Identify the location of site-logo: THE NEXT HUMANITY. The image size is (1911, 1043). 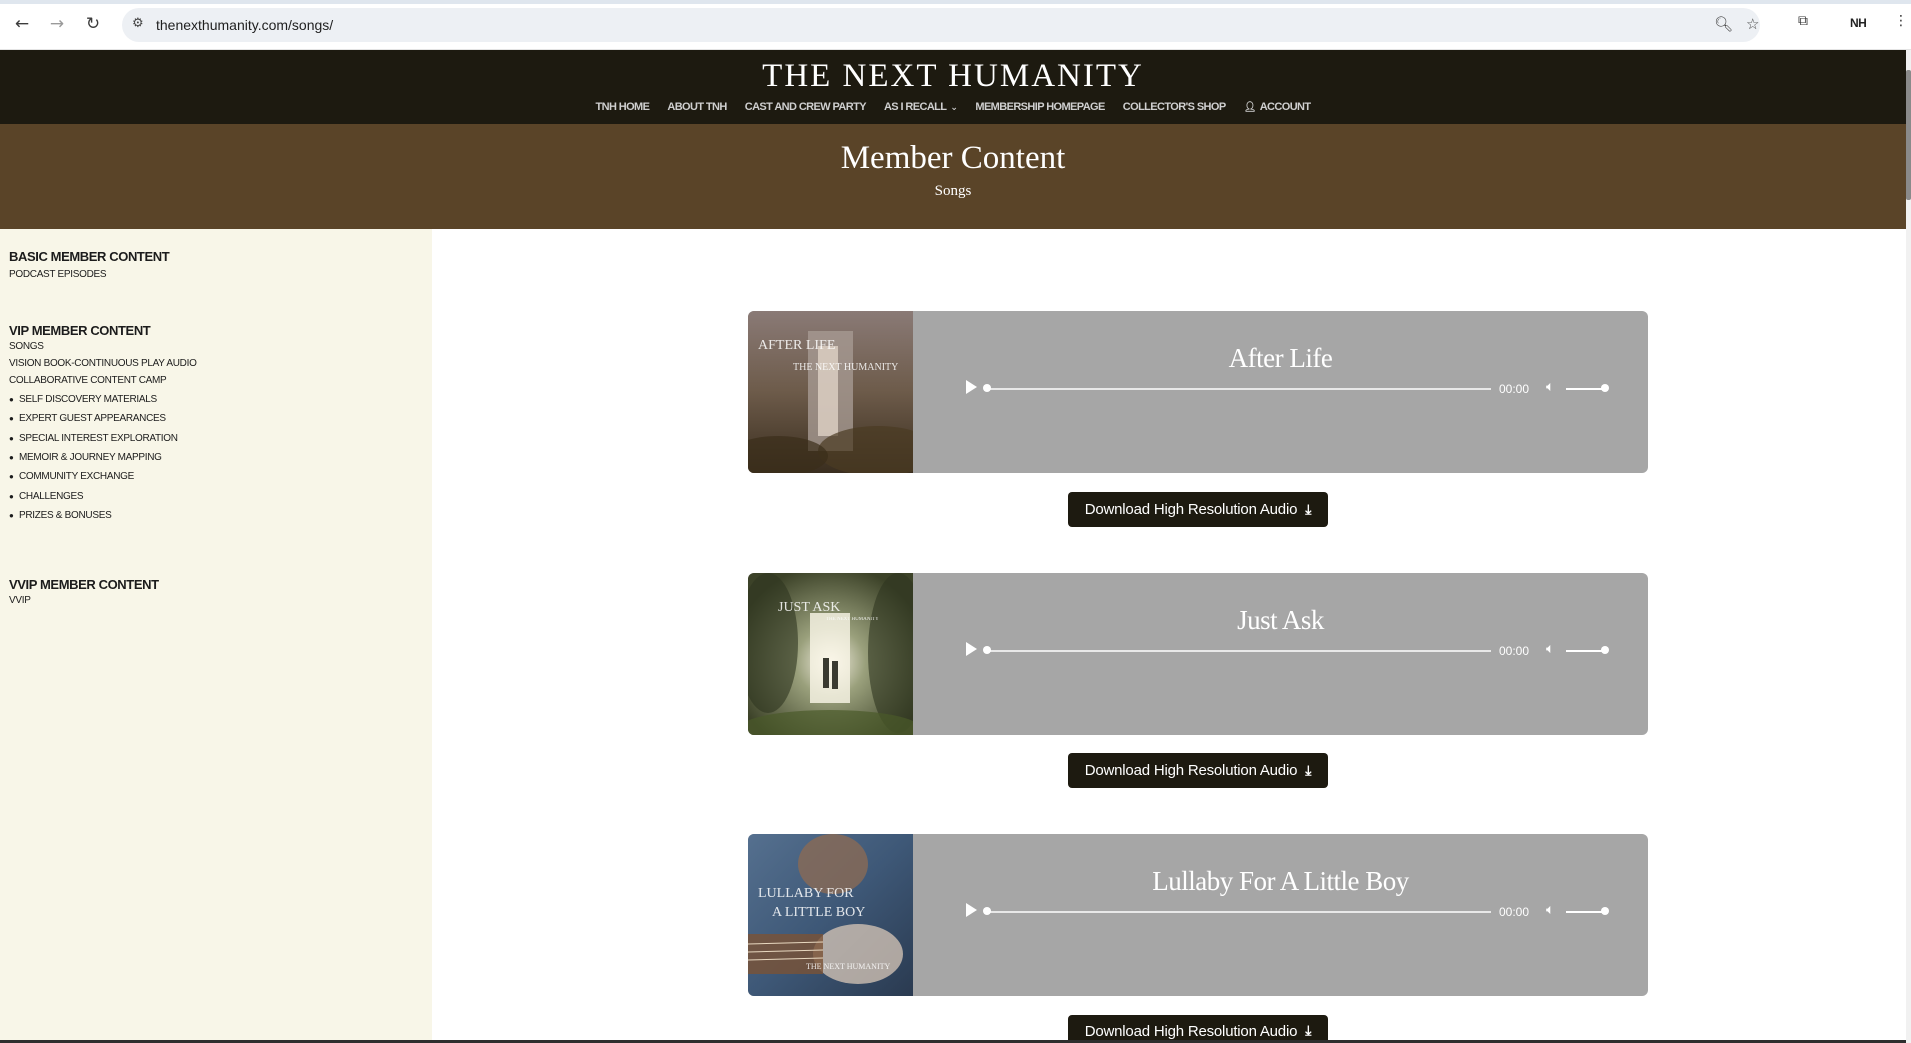
(953, 76).